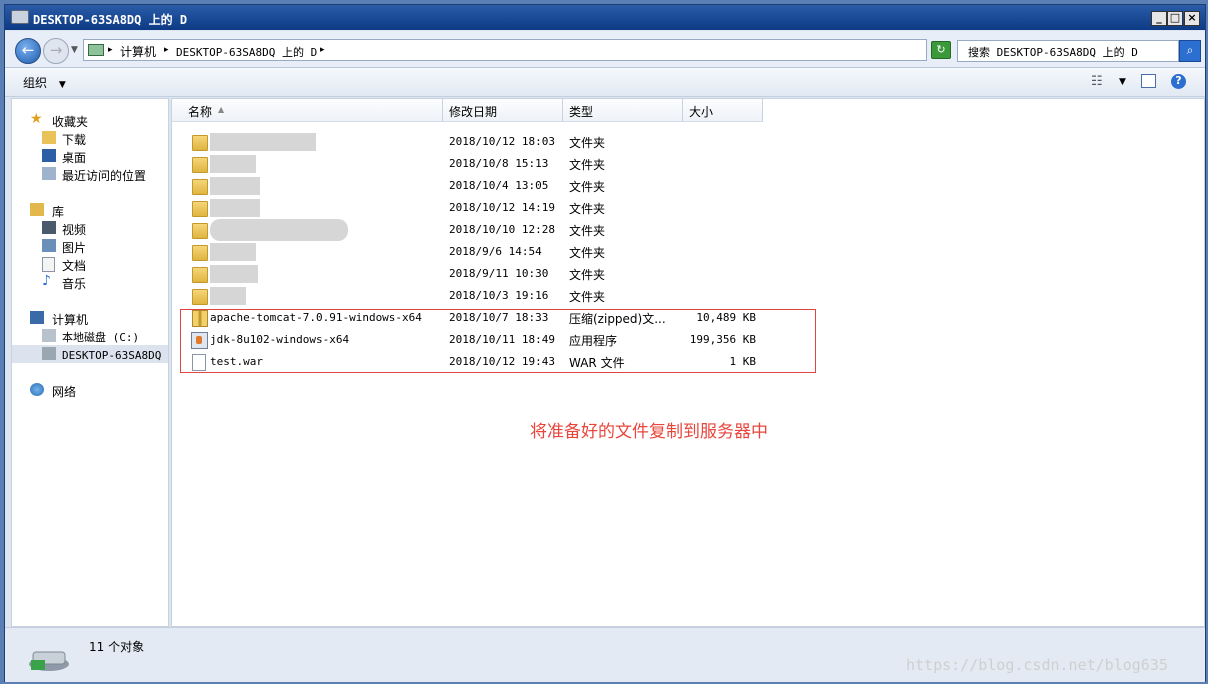 The image size is (1208, 684). I want to click on sidebar-label: 下载, so click(74, 140).